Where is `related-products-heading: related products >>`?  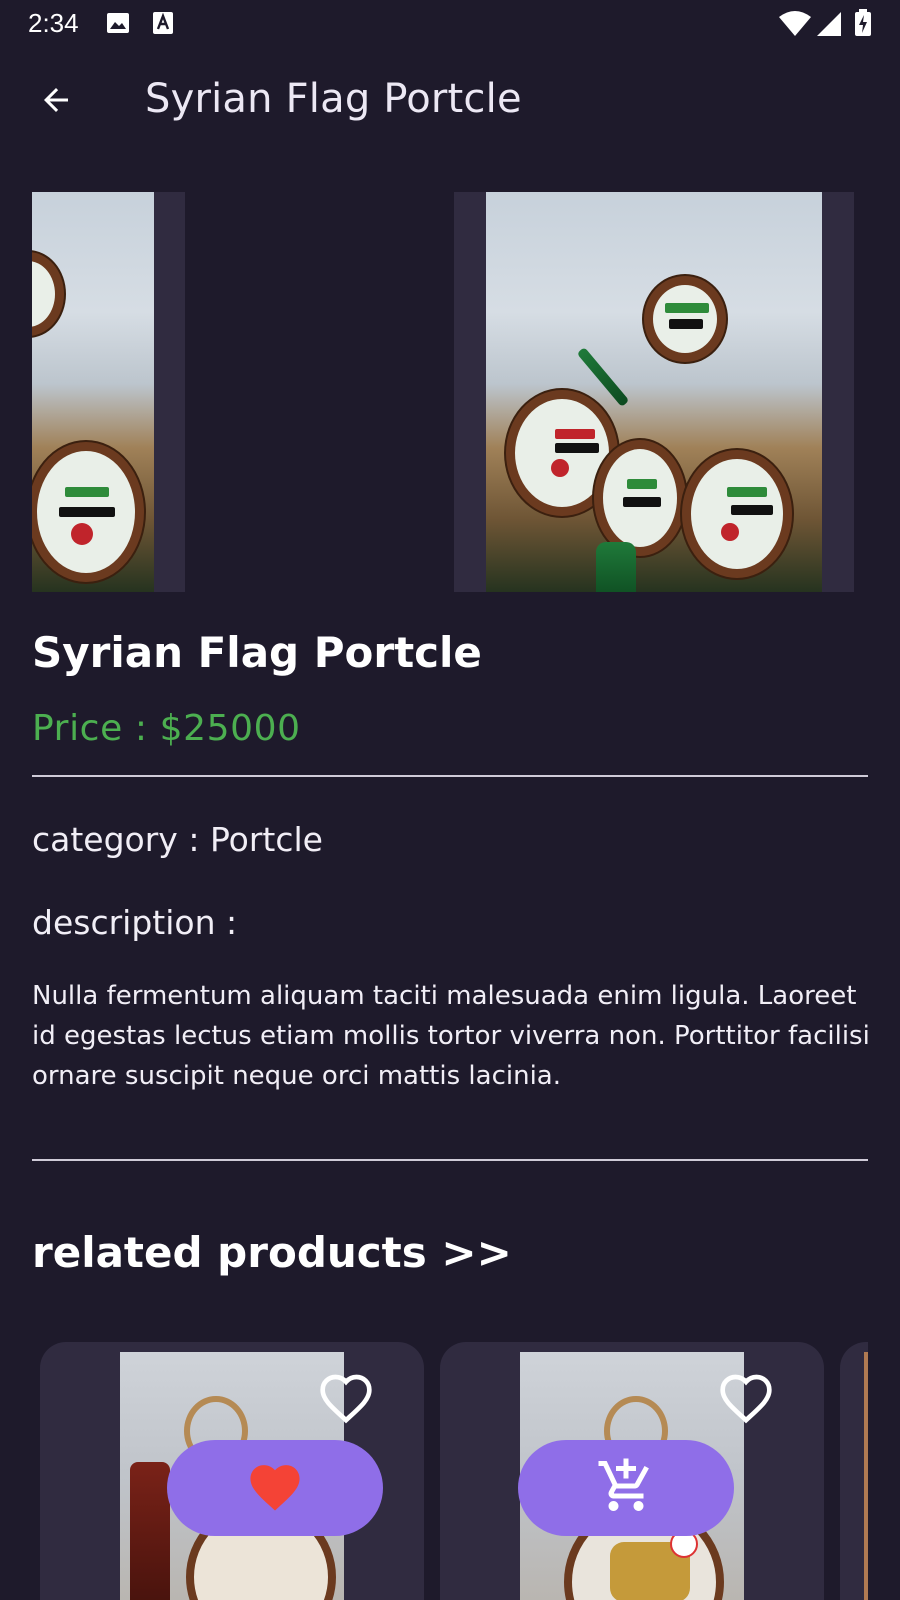
related-products-heading: related products >> is located at coordinates (272, 1252).